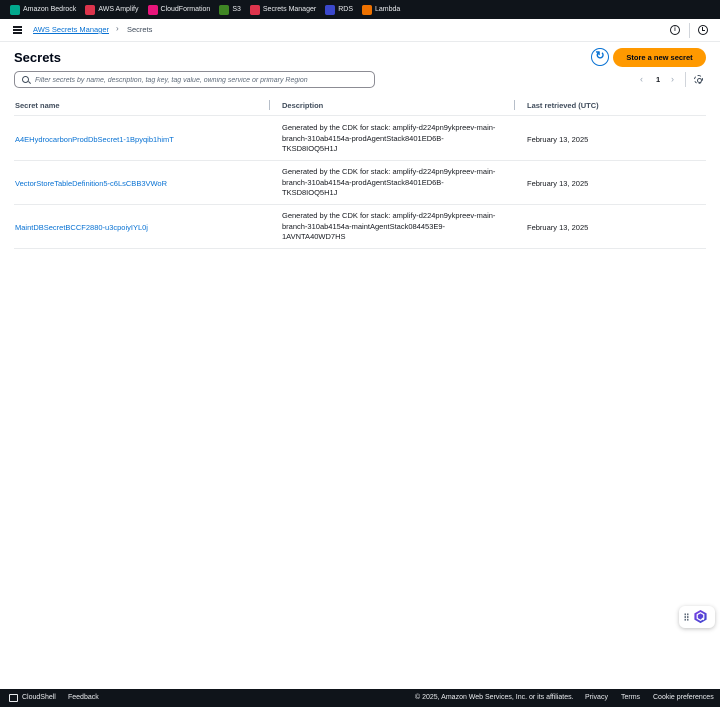 This screenshot has height=707, width=720. Describe the element at coordinates (345, 9) in the screenshot. I see `service-label: RDS` at that location.